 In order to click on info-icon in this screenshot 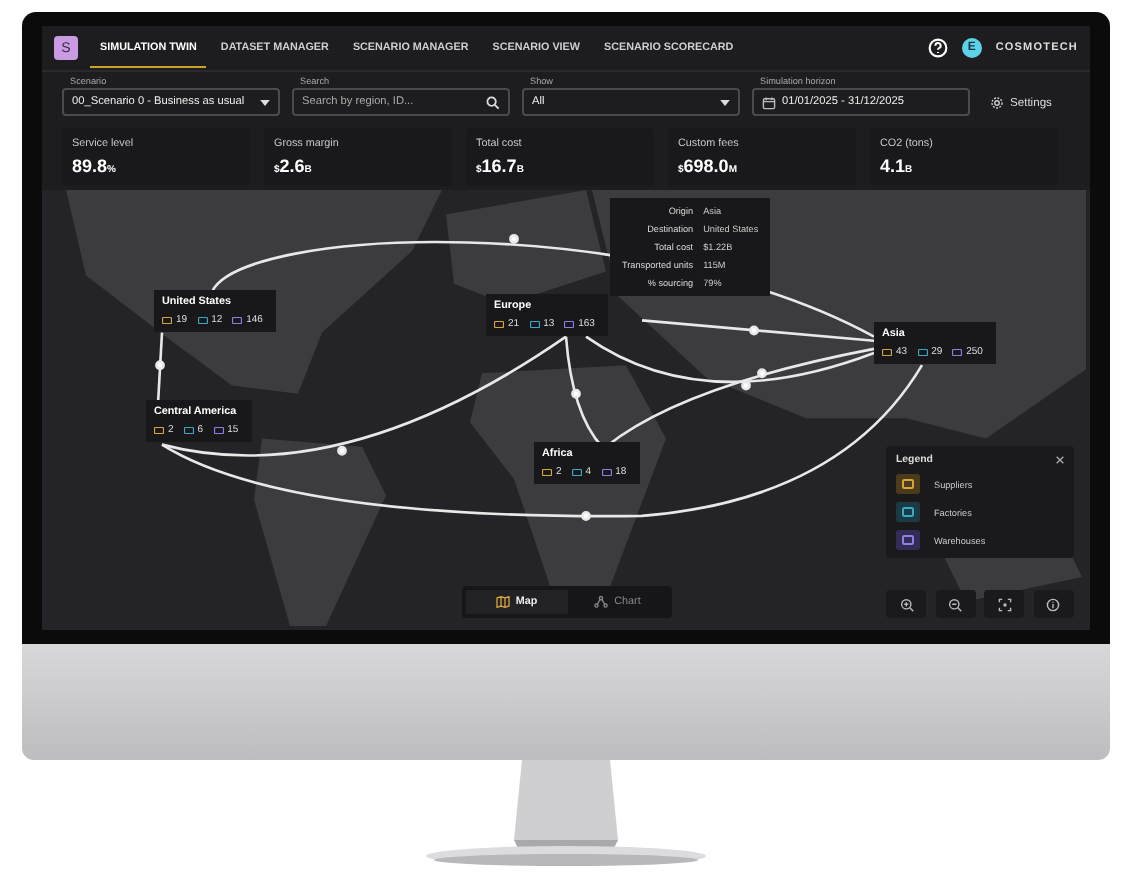, I will do `click(1053, 604)`.